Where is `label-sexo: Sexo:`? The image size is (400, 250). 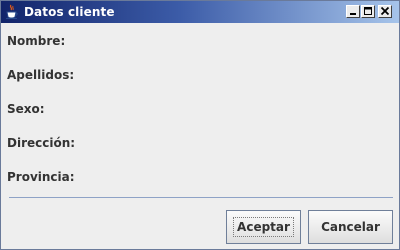
label-sexo: Sexo: is located at coordinates (26, 109).